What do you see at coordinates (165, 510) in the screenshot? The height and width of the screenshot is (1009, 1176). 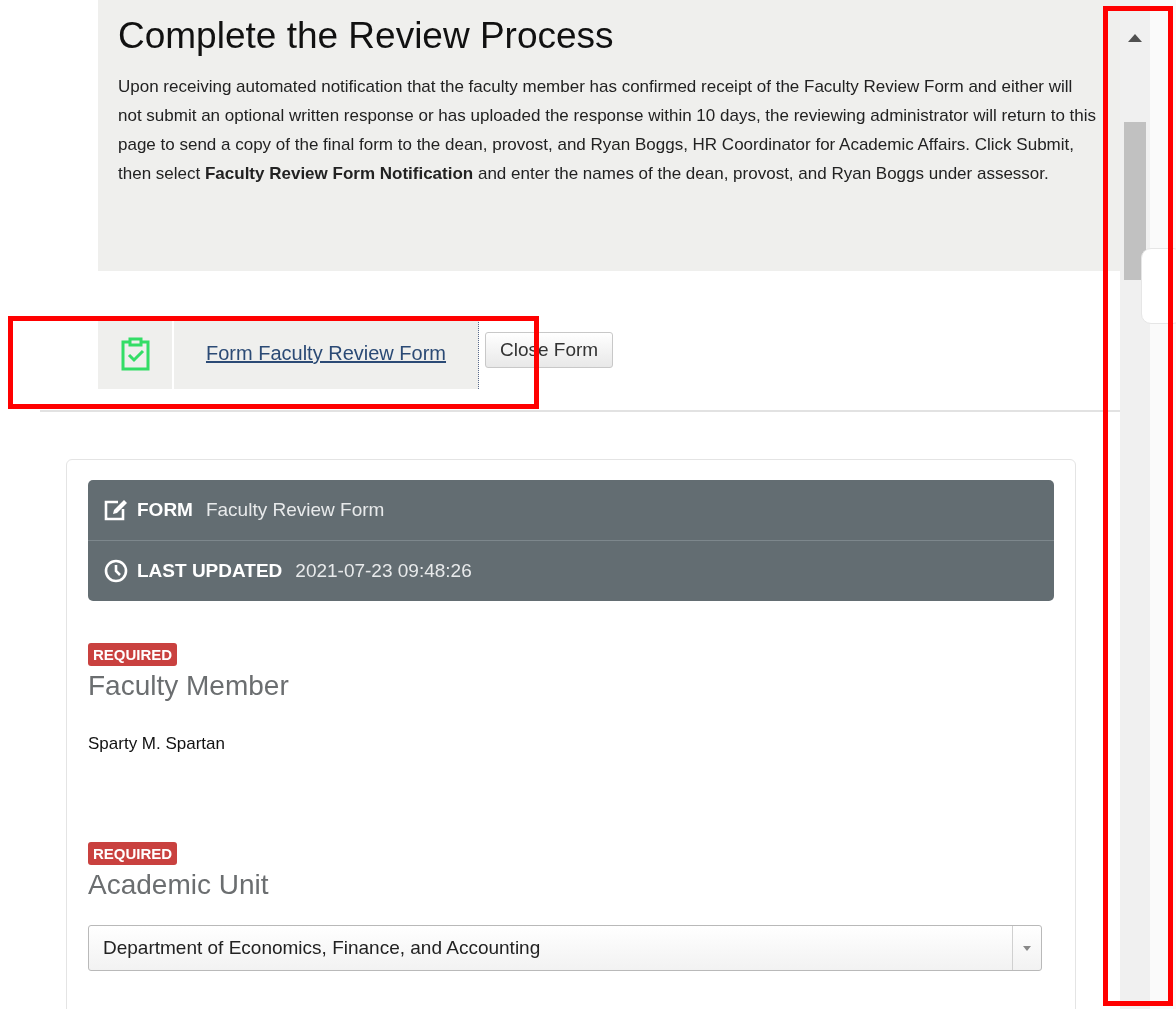 I see `header-label: FORM` at bounding box center [165, 510].